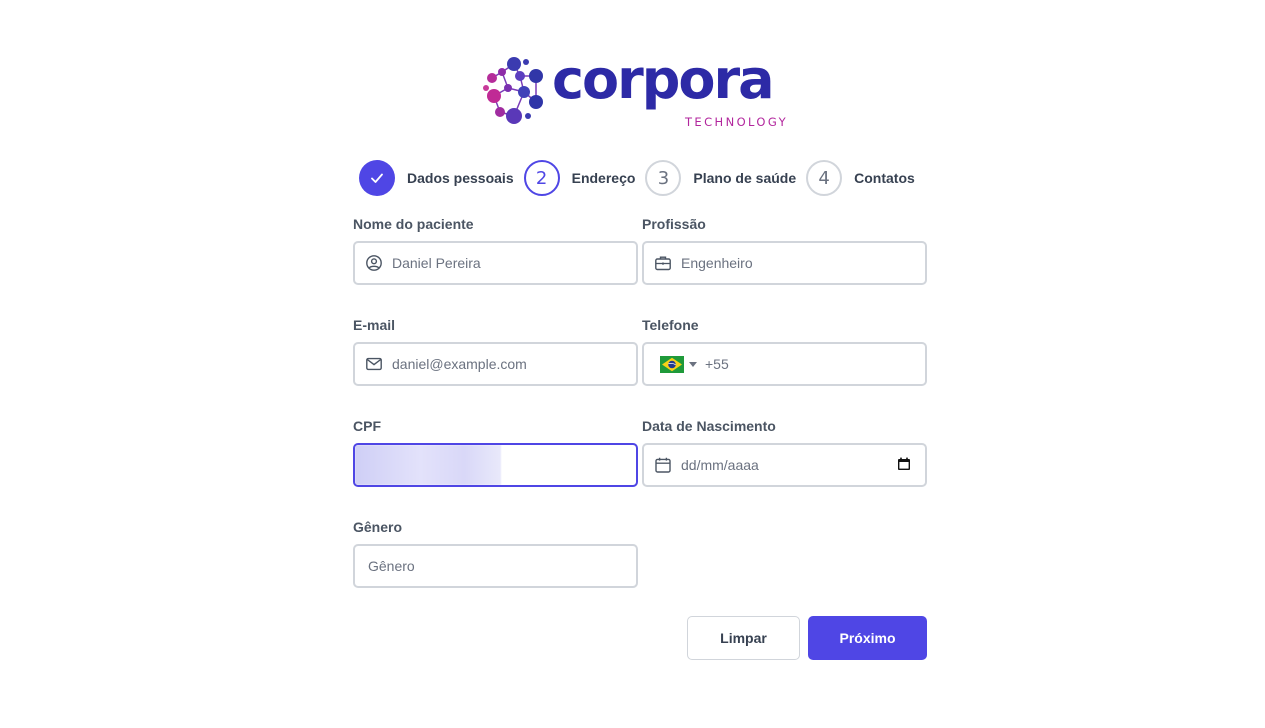 This screenshot has height=728, width=1265. I want to click on network-dots-icon, so click(513, 90).